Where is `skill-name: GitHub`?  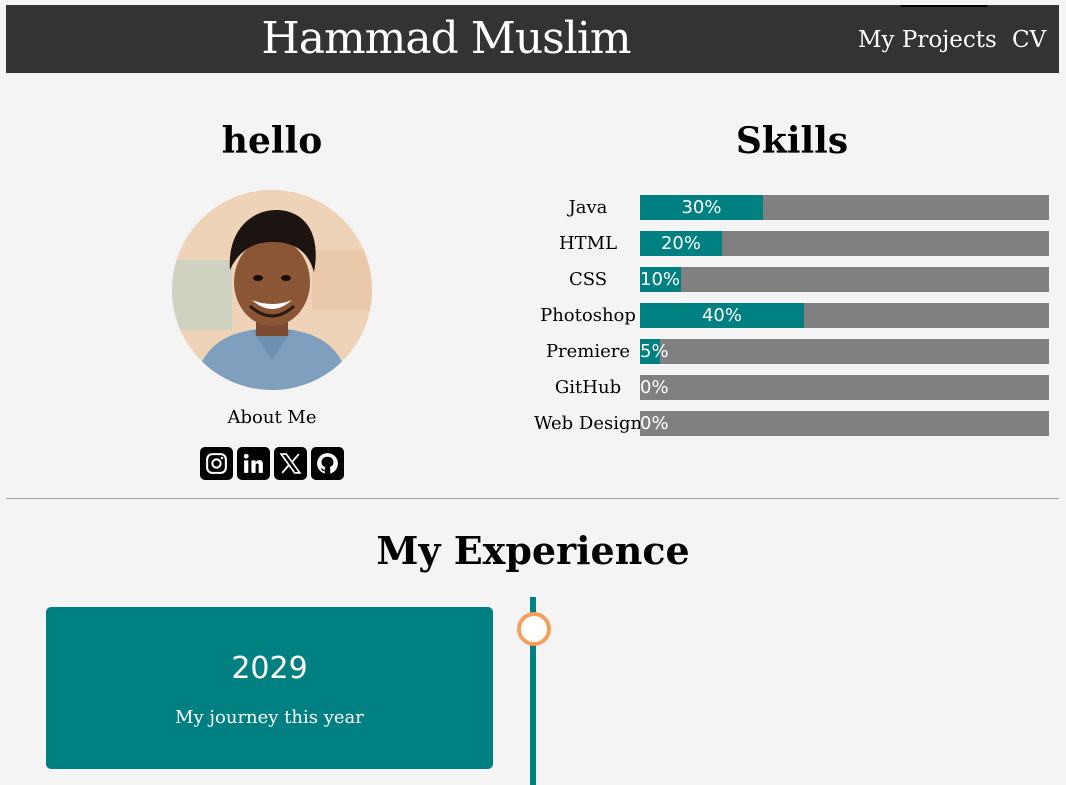 skill-name: GitHub is located at coordinates (588, 387).